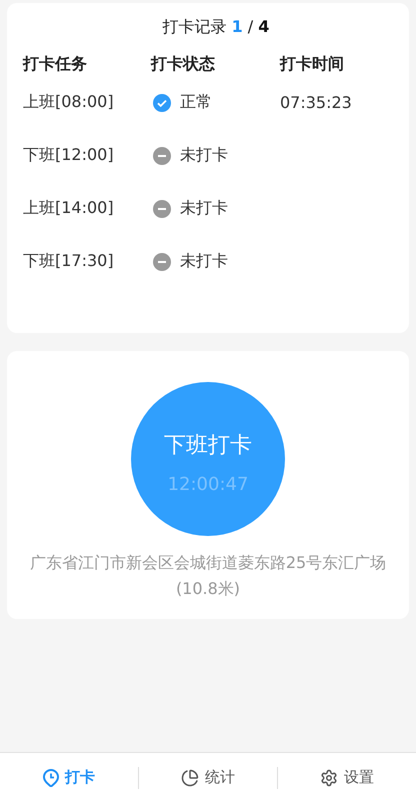  What do you see at coordinates (68, 208) in the screenshot?
I see `task-cell: 上班[14:00]` at bounding box center [68, 208].